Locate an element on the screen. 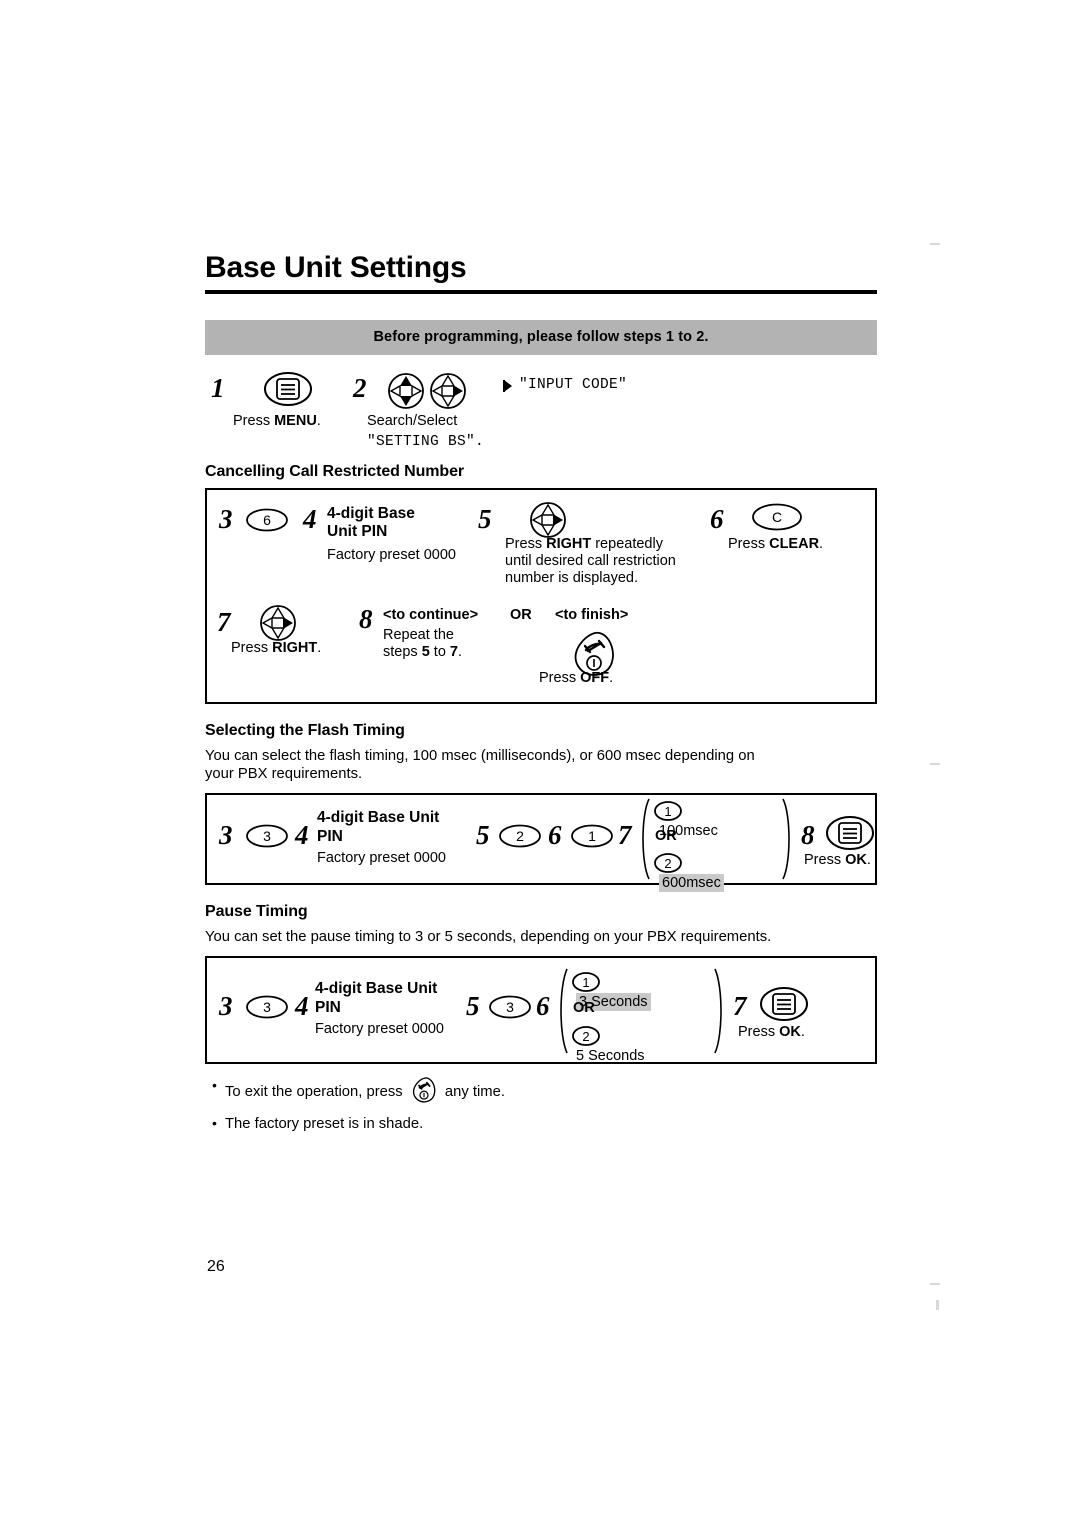  svg-text: 1 is located at coordinates (592, 836).